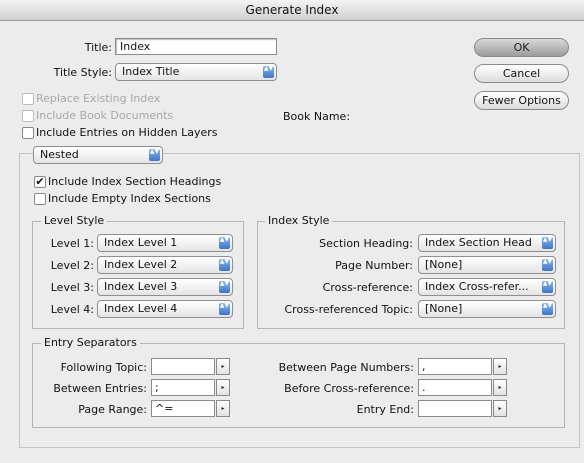 This screenshot has height=463, width=584. I want to click on window-title: Generate Index, so click(292, 10).